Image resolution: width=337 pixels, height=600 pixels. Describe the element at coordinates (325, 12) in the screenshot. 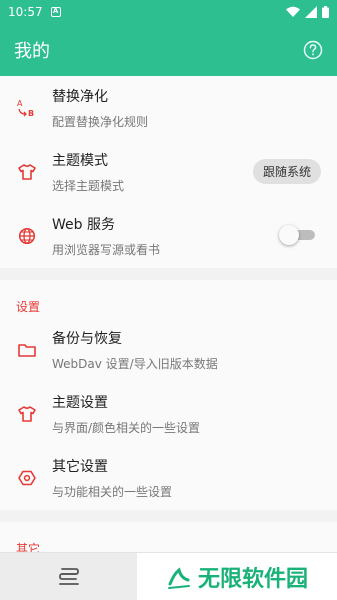

I see `battery-icon` at that location.